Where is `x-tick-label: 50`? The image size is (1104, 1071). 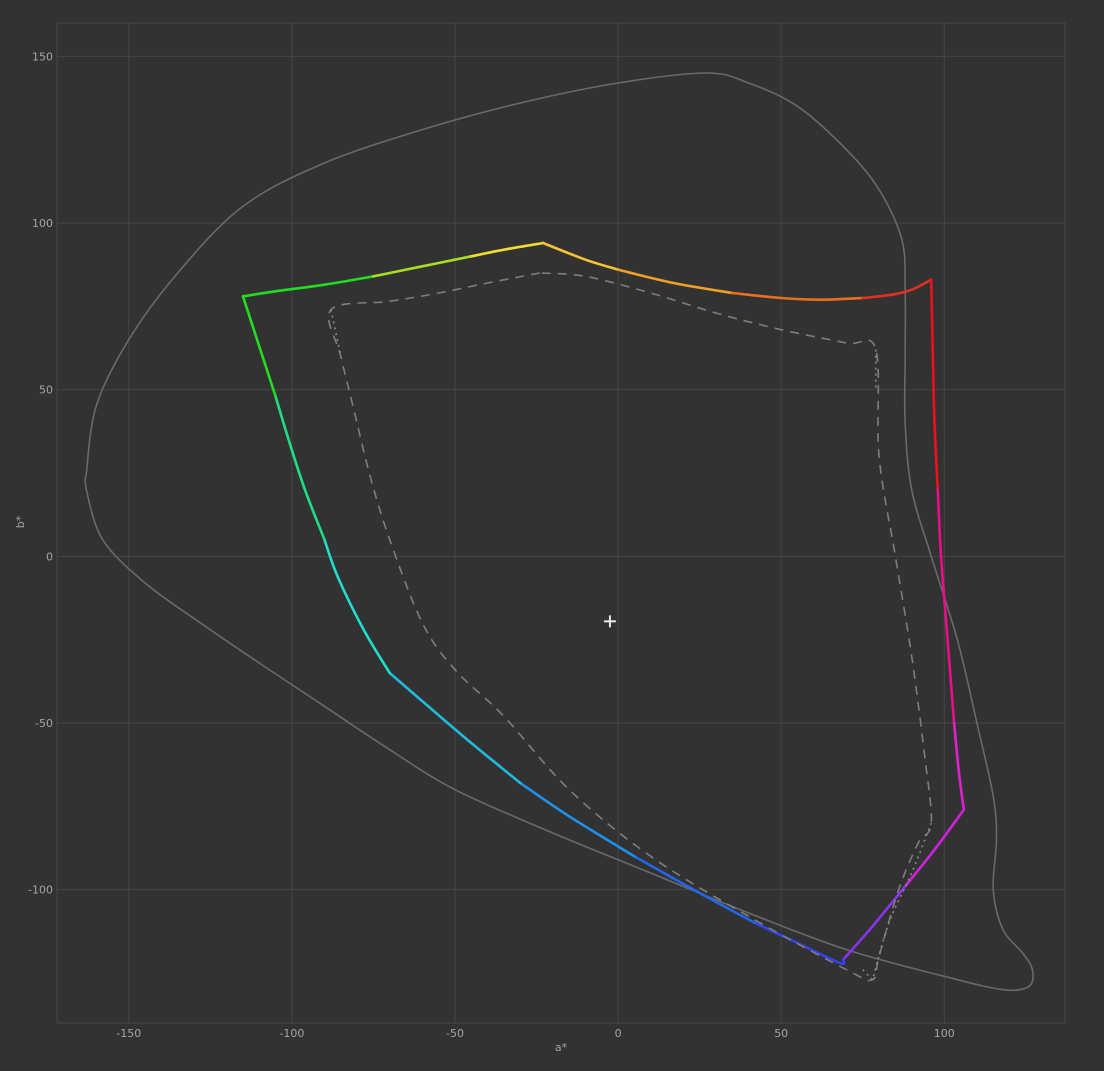 x-tick-label: 50 is located at coordinates (781, 1033).